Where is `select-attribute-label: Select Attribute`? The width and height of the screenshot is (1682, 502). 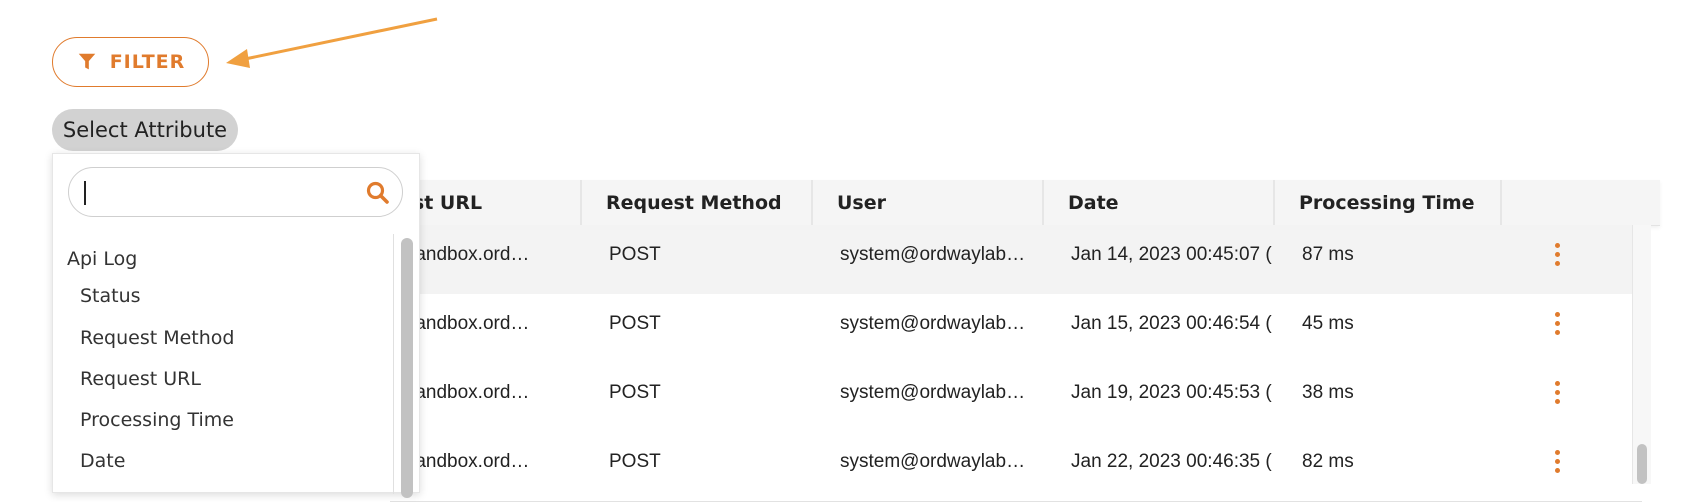
select-attribute-label: Select Attribute is located at coordinates (145, 130).